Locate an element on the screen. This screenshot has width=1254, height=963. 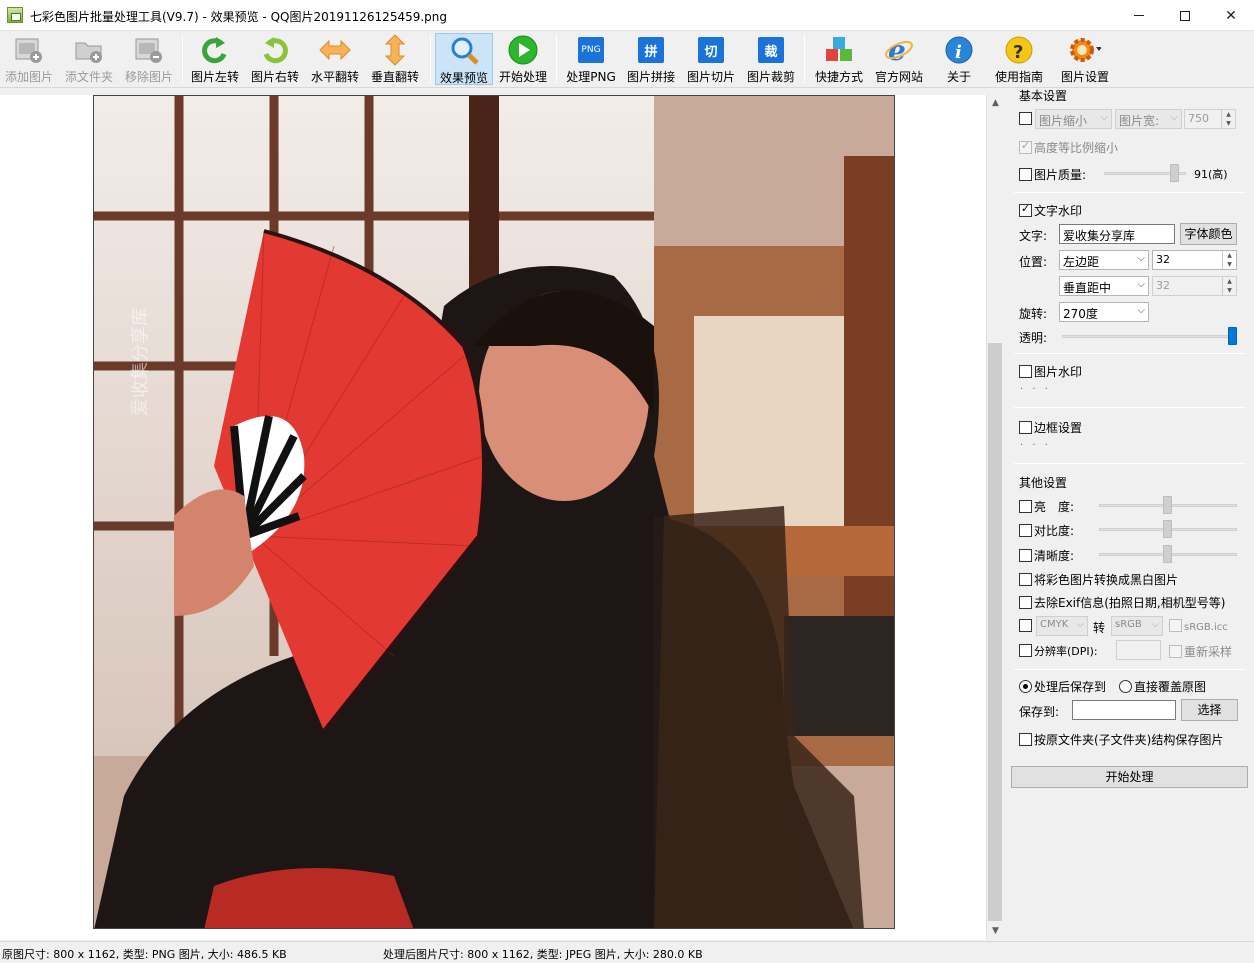
brightness-slider is located at coordinates (1168, 505).